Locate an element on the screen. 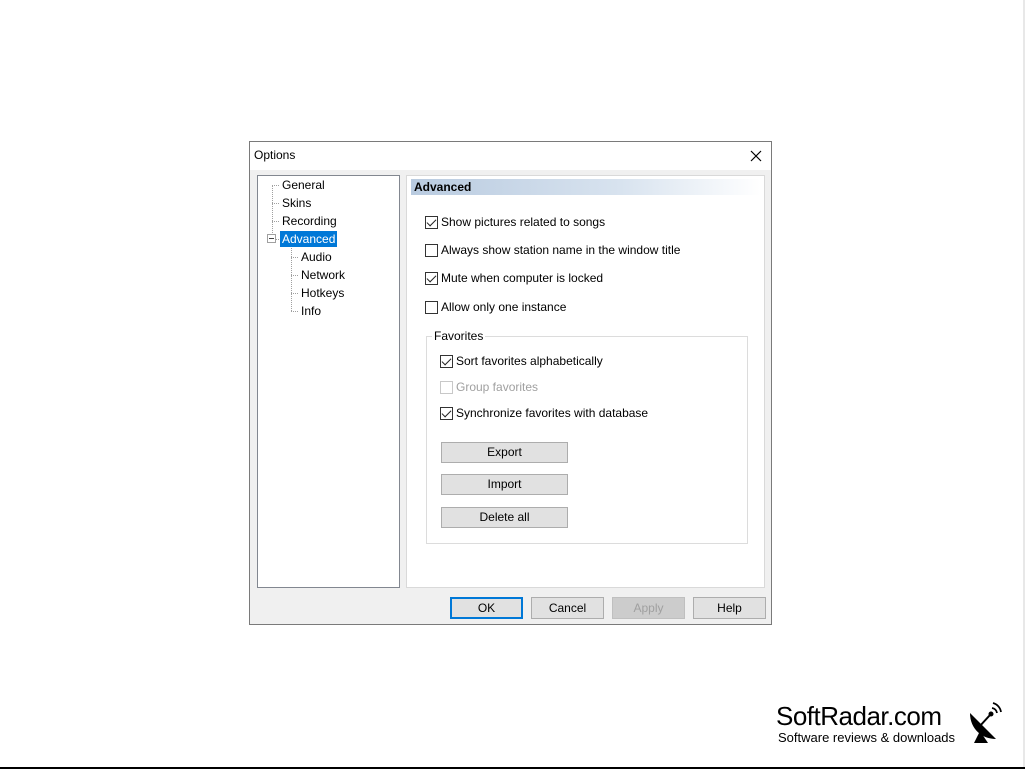  favorites-group-label: Favorites is located at coordinates (459, 336).